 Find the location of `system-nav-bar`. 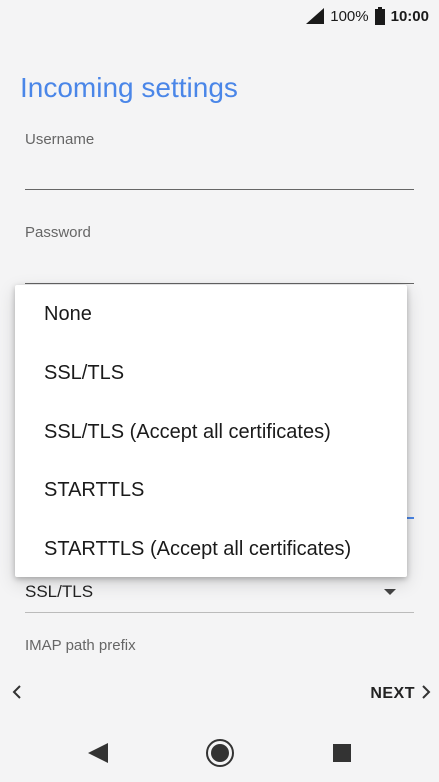

system-nav-bar is located at coordinates (219, 753).